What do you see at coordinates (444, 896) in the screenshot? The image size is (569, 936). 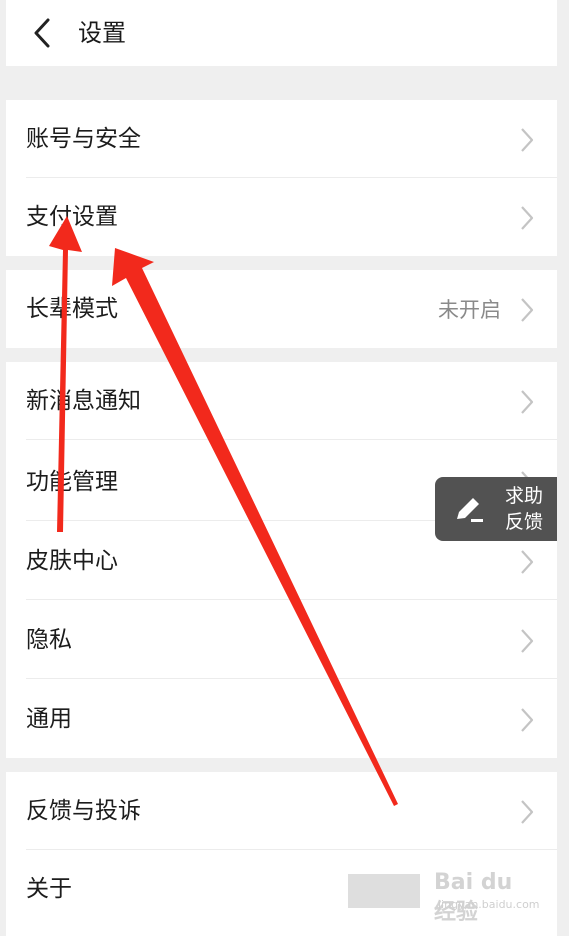 I see `watermark: Bai du 经验 jingyan.baidu.com` at bounding box center [444, 896].